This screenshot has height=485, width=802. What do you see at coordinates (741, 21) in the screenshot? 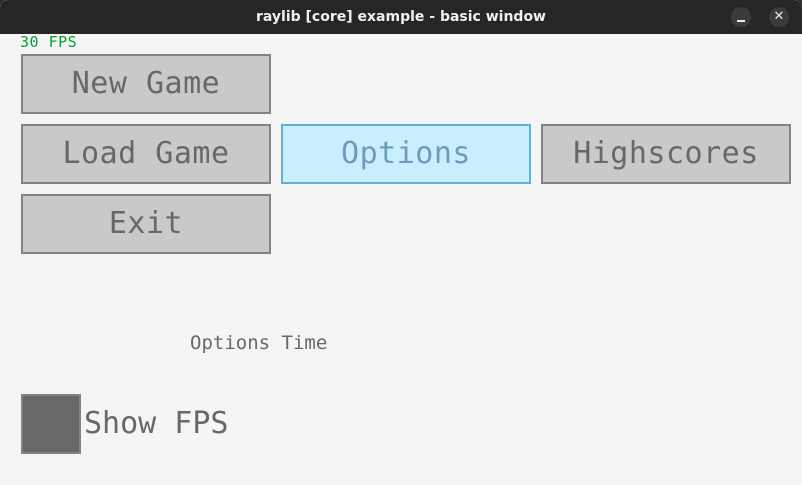
I see `minimize-icon` at bounding box center [741, 21].